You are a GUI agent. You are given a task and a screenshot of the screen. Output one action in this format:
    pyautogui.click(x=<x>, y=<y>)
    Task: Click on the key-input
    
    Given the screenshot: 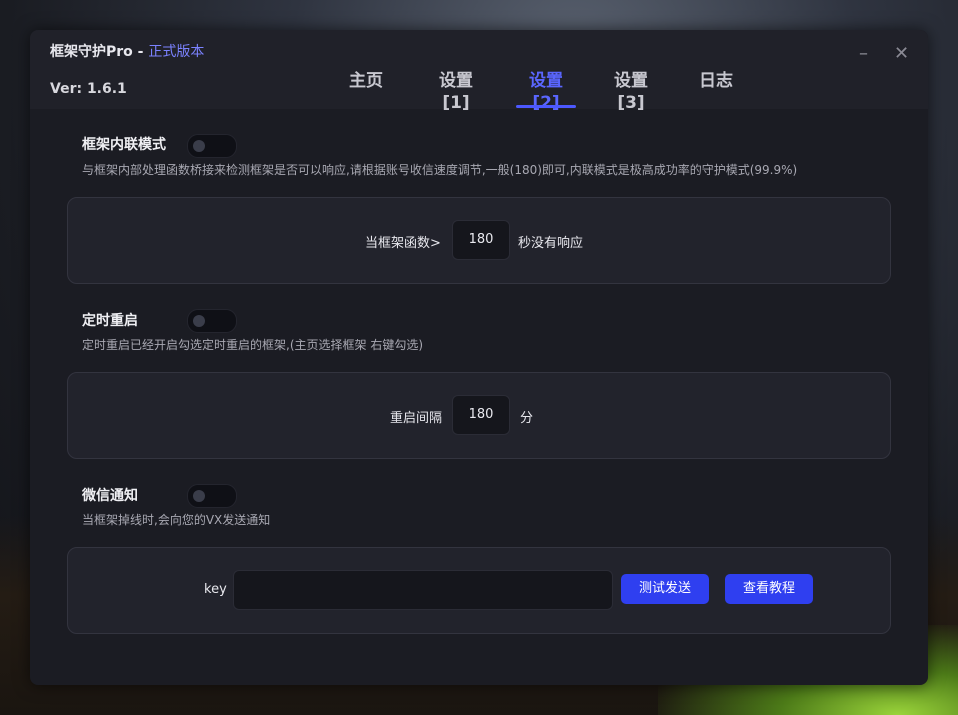 What is the action you would take?
    pyautogui.click(x=423, y=590)
    